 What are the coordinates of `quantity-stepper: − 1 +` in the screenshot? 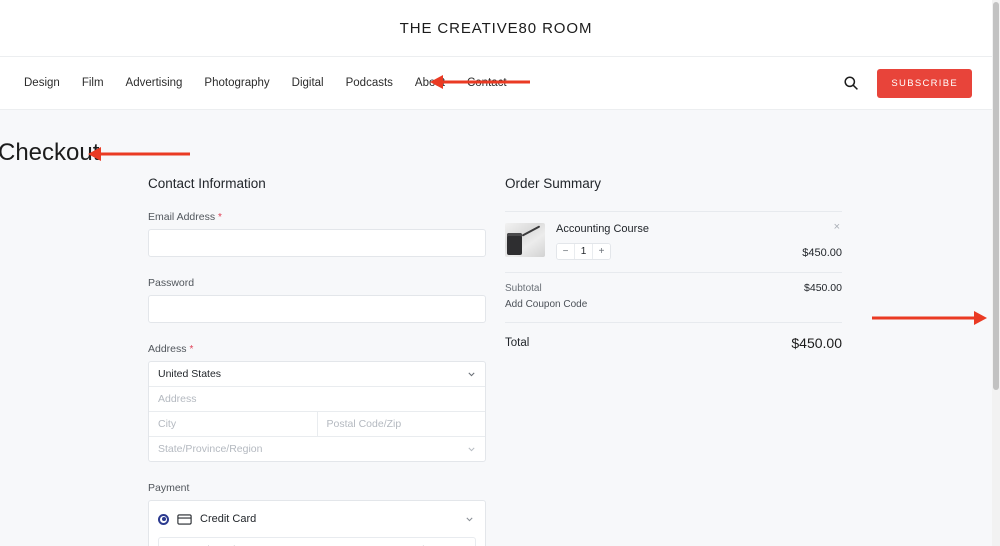 It's located at (583, 251).